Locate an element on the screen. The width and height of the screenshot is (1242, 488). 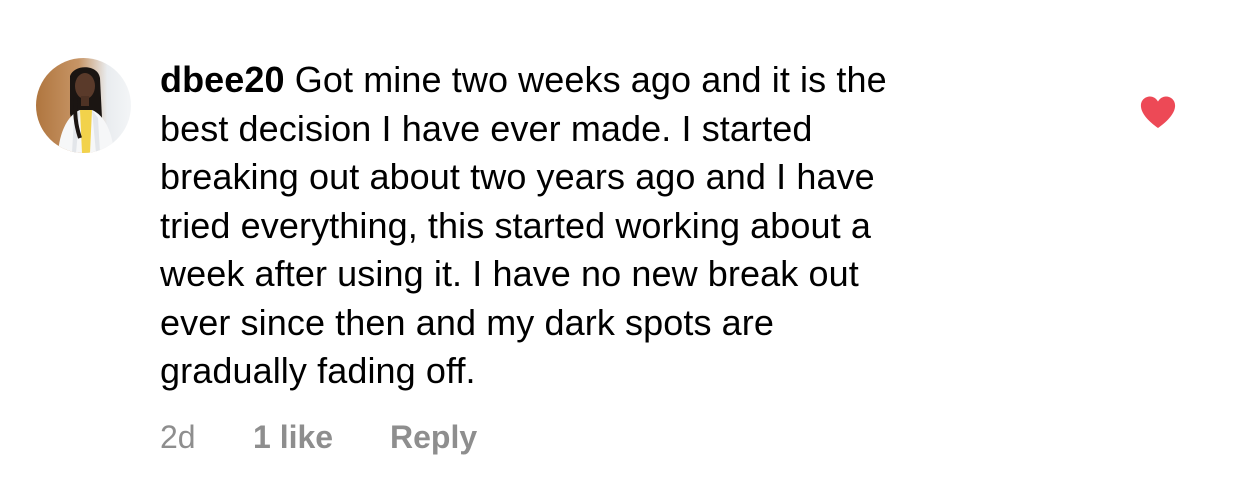
like-button is located at coordinates (1158, 112).